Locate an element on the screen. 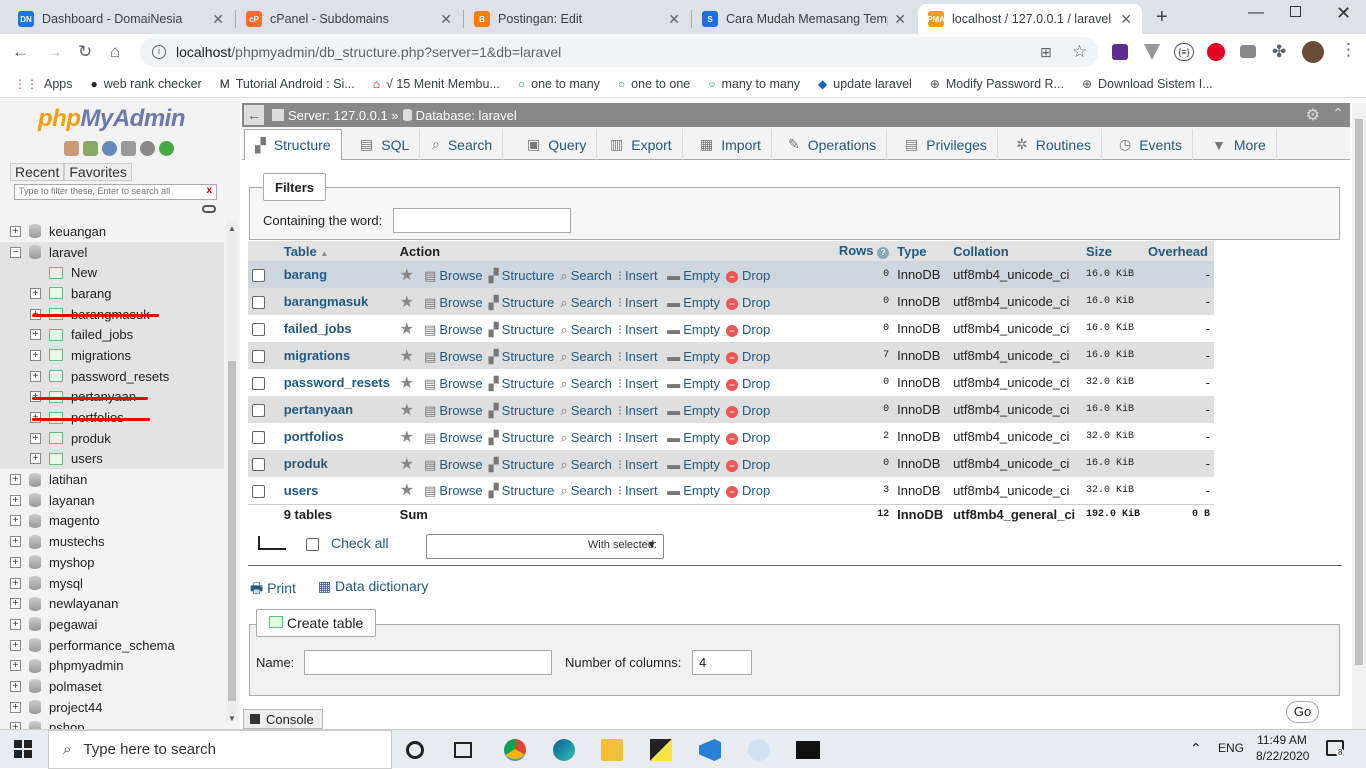  windows-start-icon is located at coordinates (23, 749).